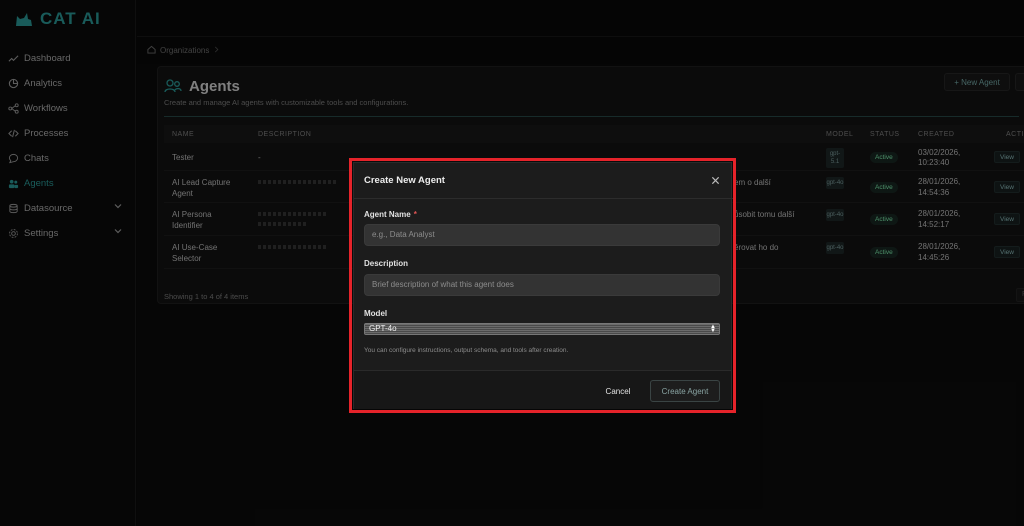  Describe the element at coordinates (713, 329) in the screenshot. I see `select-arrows-icon: ▲ ▼` at that location.